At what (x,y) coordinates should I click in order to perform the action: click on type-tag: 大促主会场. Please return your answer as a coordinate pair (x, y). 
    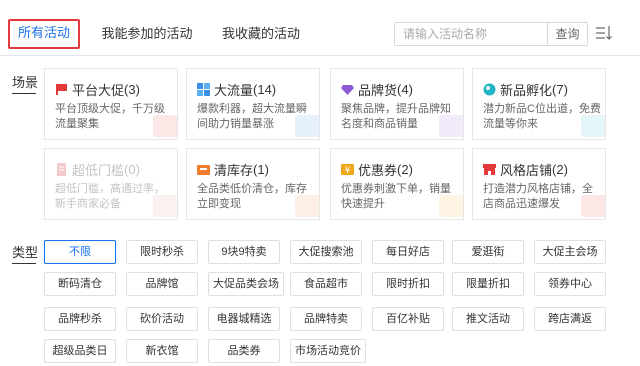
    Looking at the image, I should click on (570, 252).